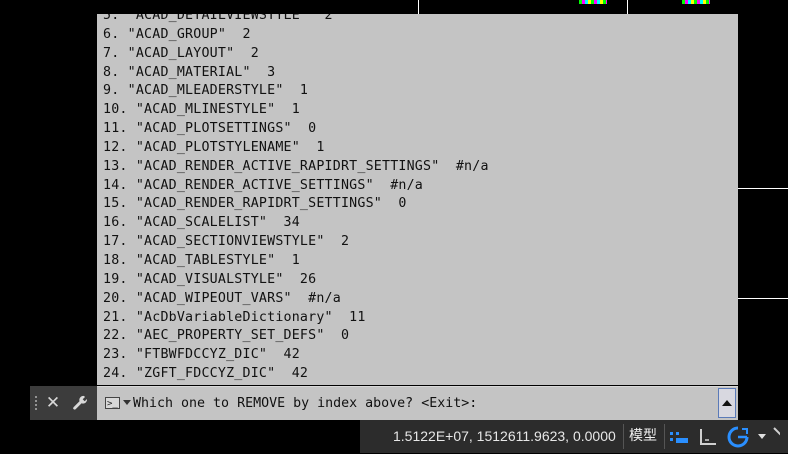  I want to click on command-line-toolbar: ✕, so click(63, 403).